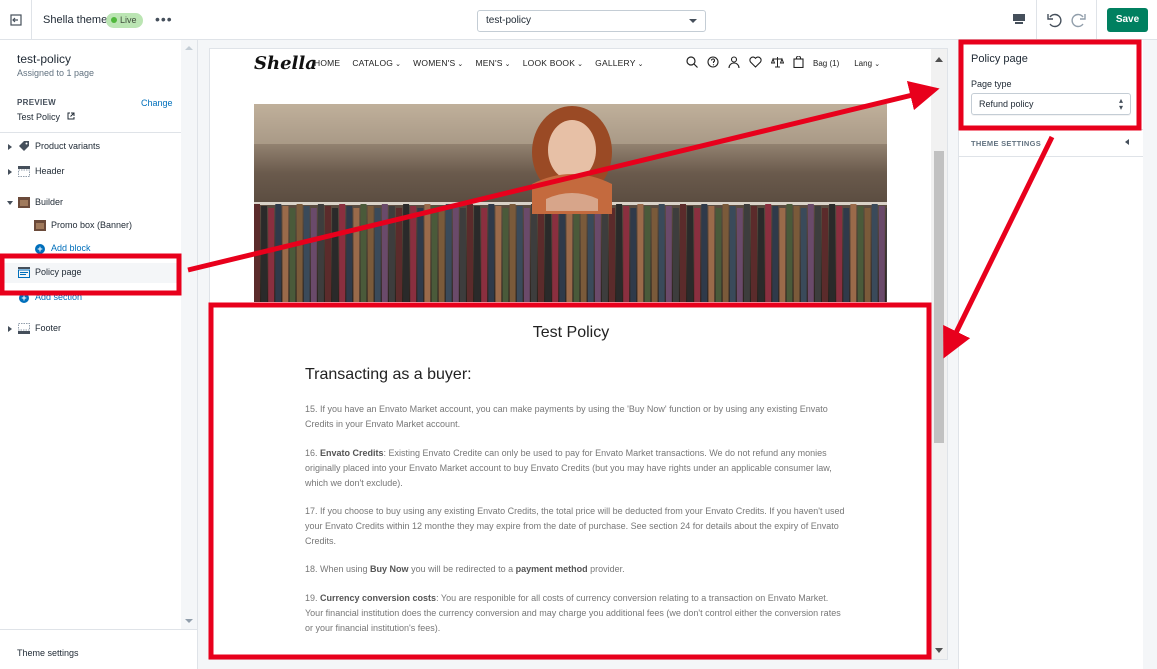  I want to click on nav-item: CATALOG ⌄, so click(376, 63).